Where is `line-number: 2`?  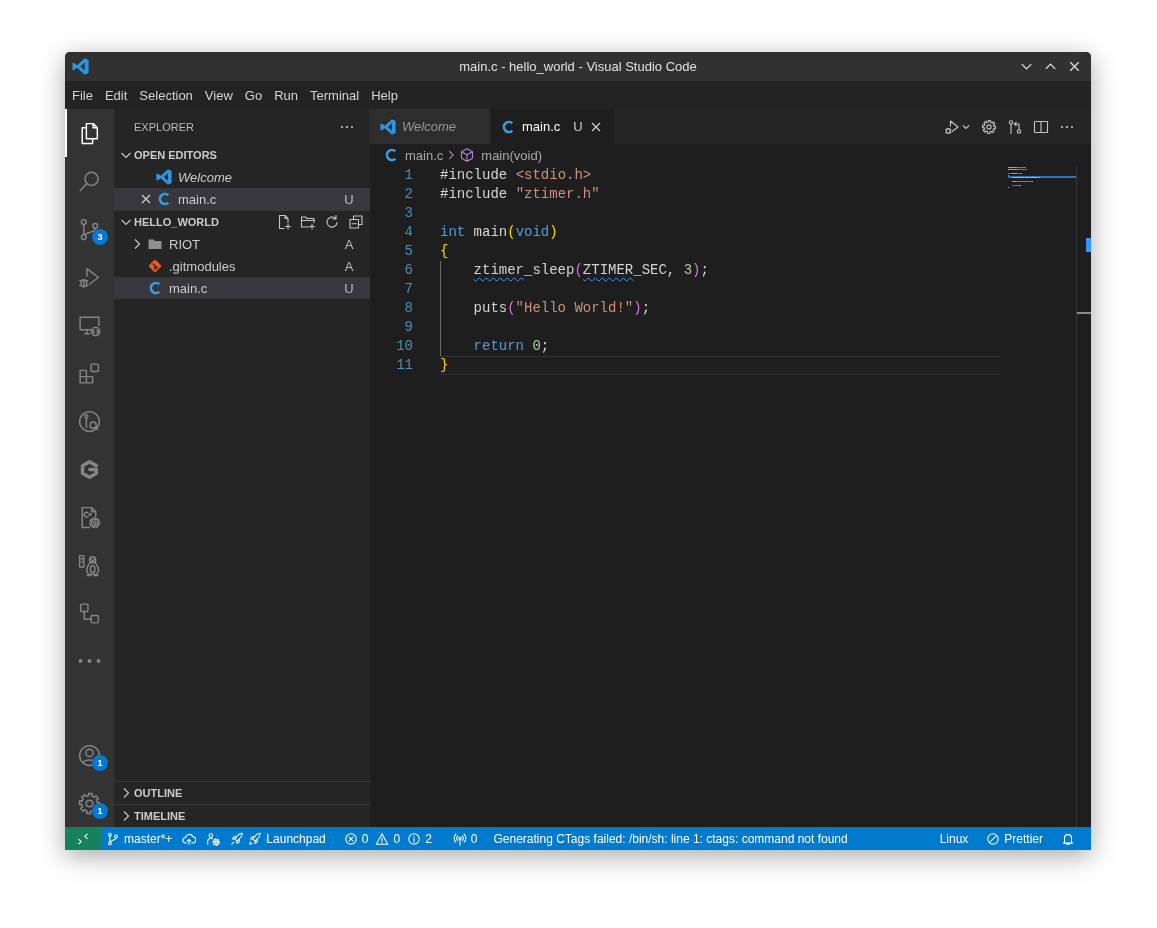 line-number: 2 is located at coordinates (408, 194).